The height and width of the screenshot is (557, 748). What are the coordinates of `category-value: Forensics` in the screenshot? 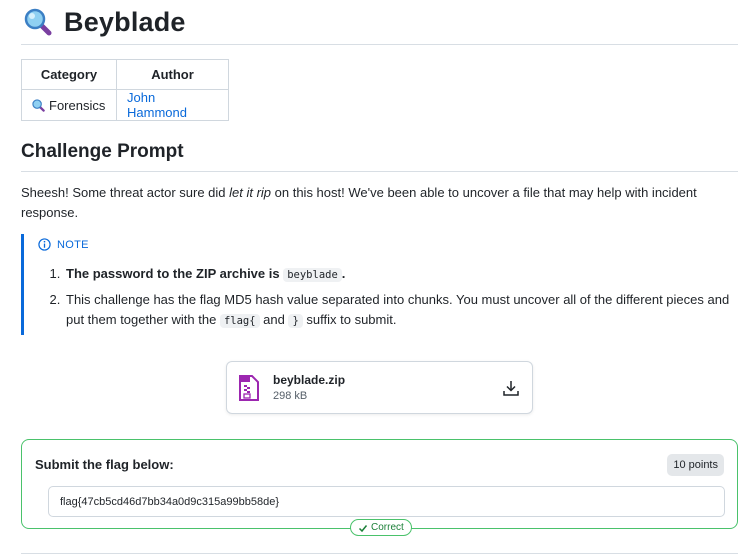 It's located at (77, 105).